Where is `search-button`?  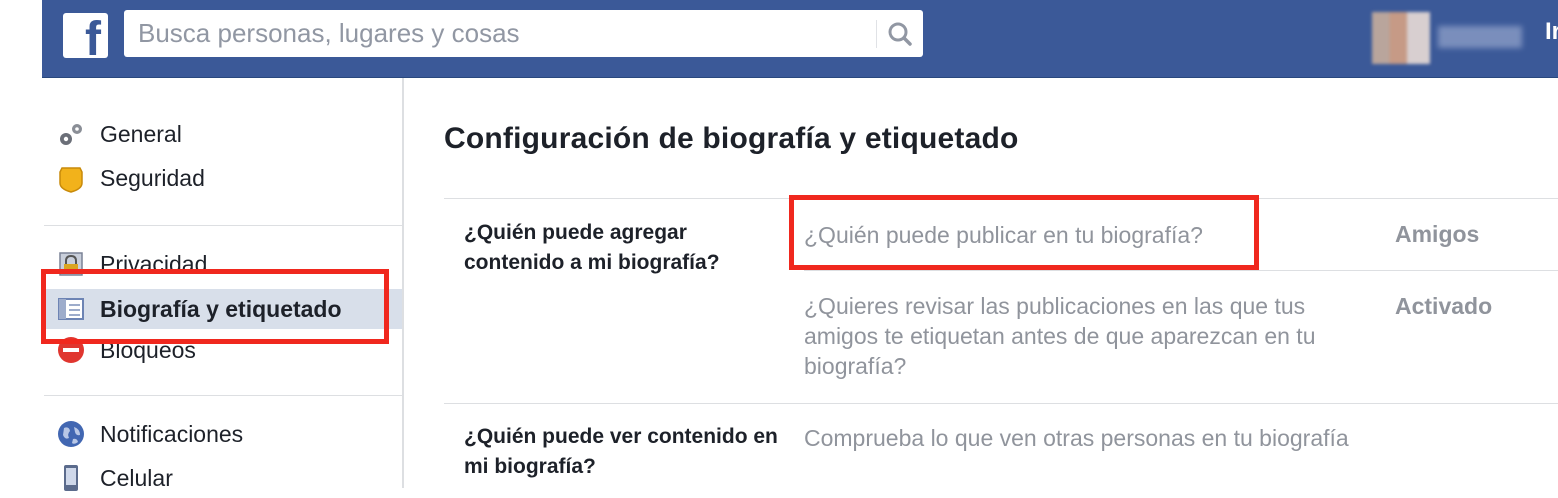 search-button is located at coordinates (900, 34).